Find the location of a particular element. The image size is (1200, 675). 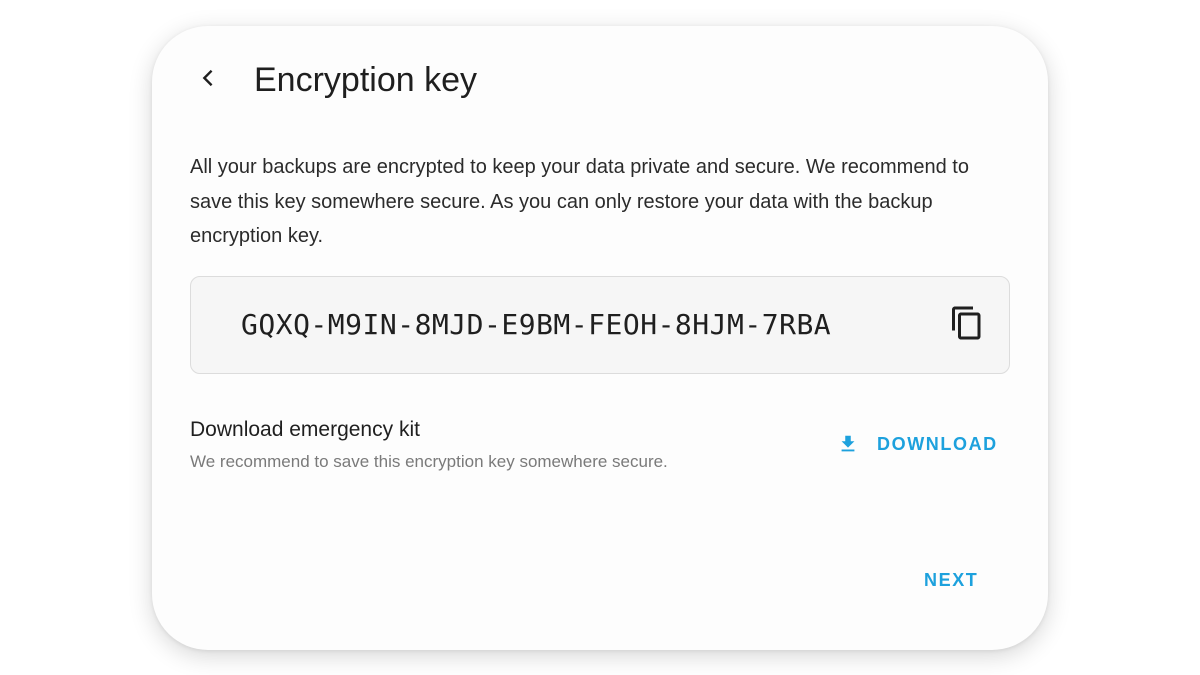

back-button is located at coordinates (208, 80).